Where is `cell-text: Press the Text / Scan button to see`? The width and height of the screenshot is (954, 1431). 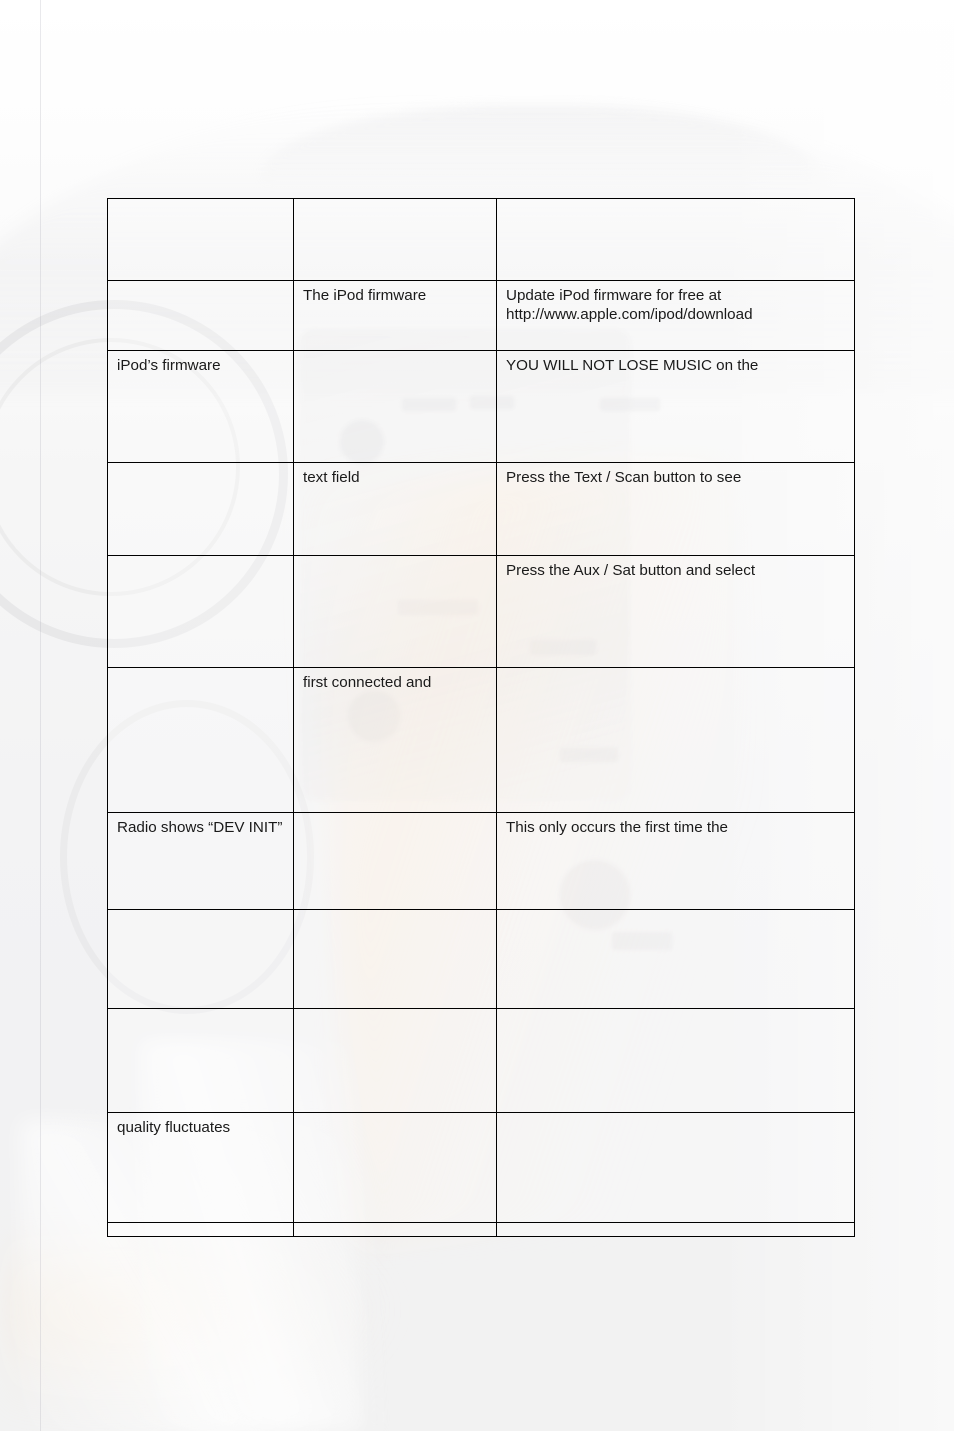 cell-text: Press the Text / Scan button to see is located at coordinates (624, 477).